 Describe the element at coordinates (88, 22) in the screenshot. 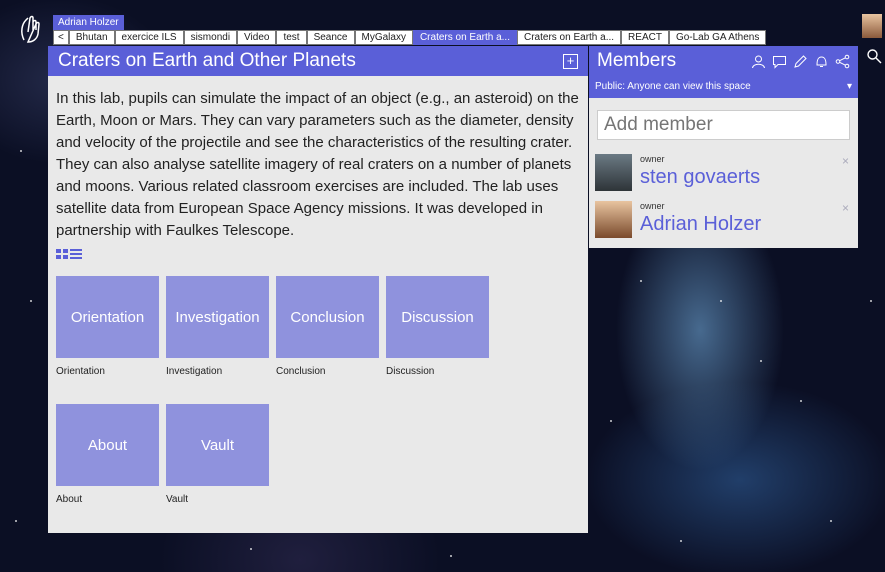

I see `current-user-tag: Adrian Holzer` at that location.